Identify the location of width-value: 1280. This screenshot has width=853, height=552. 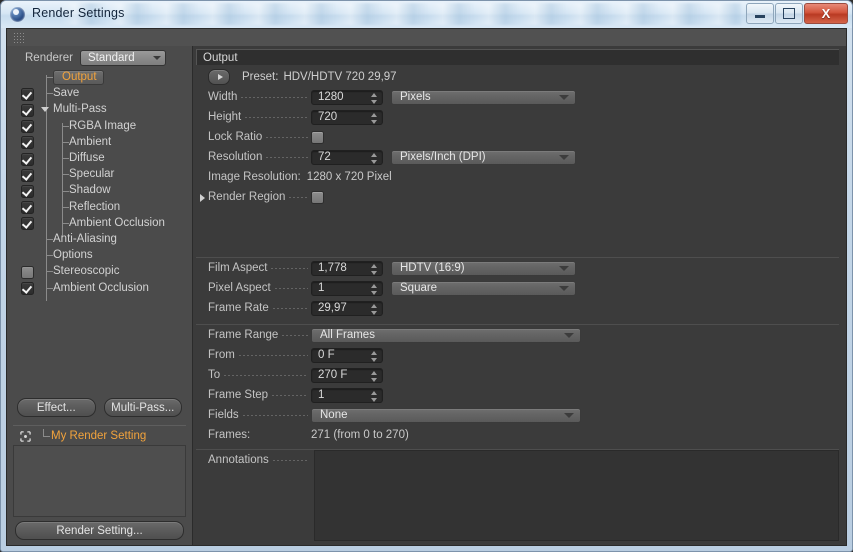
(331, 97).